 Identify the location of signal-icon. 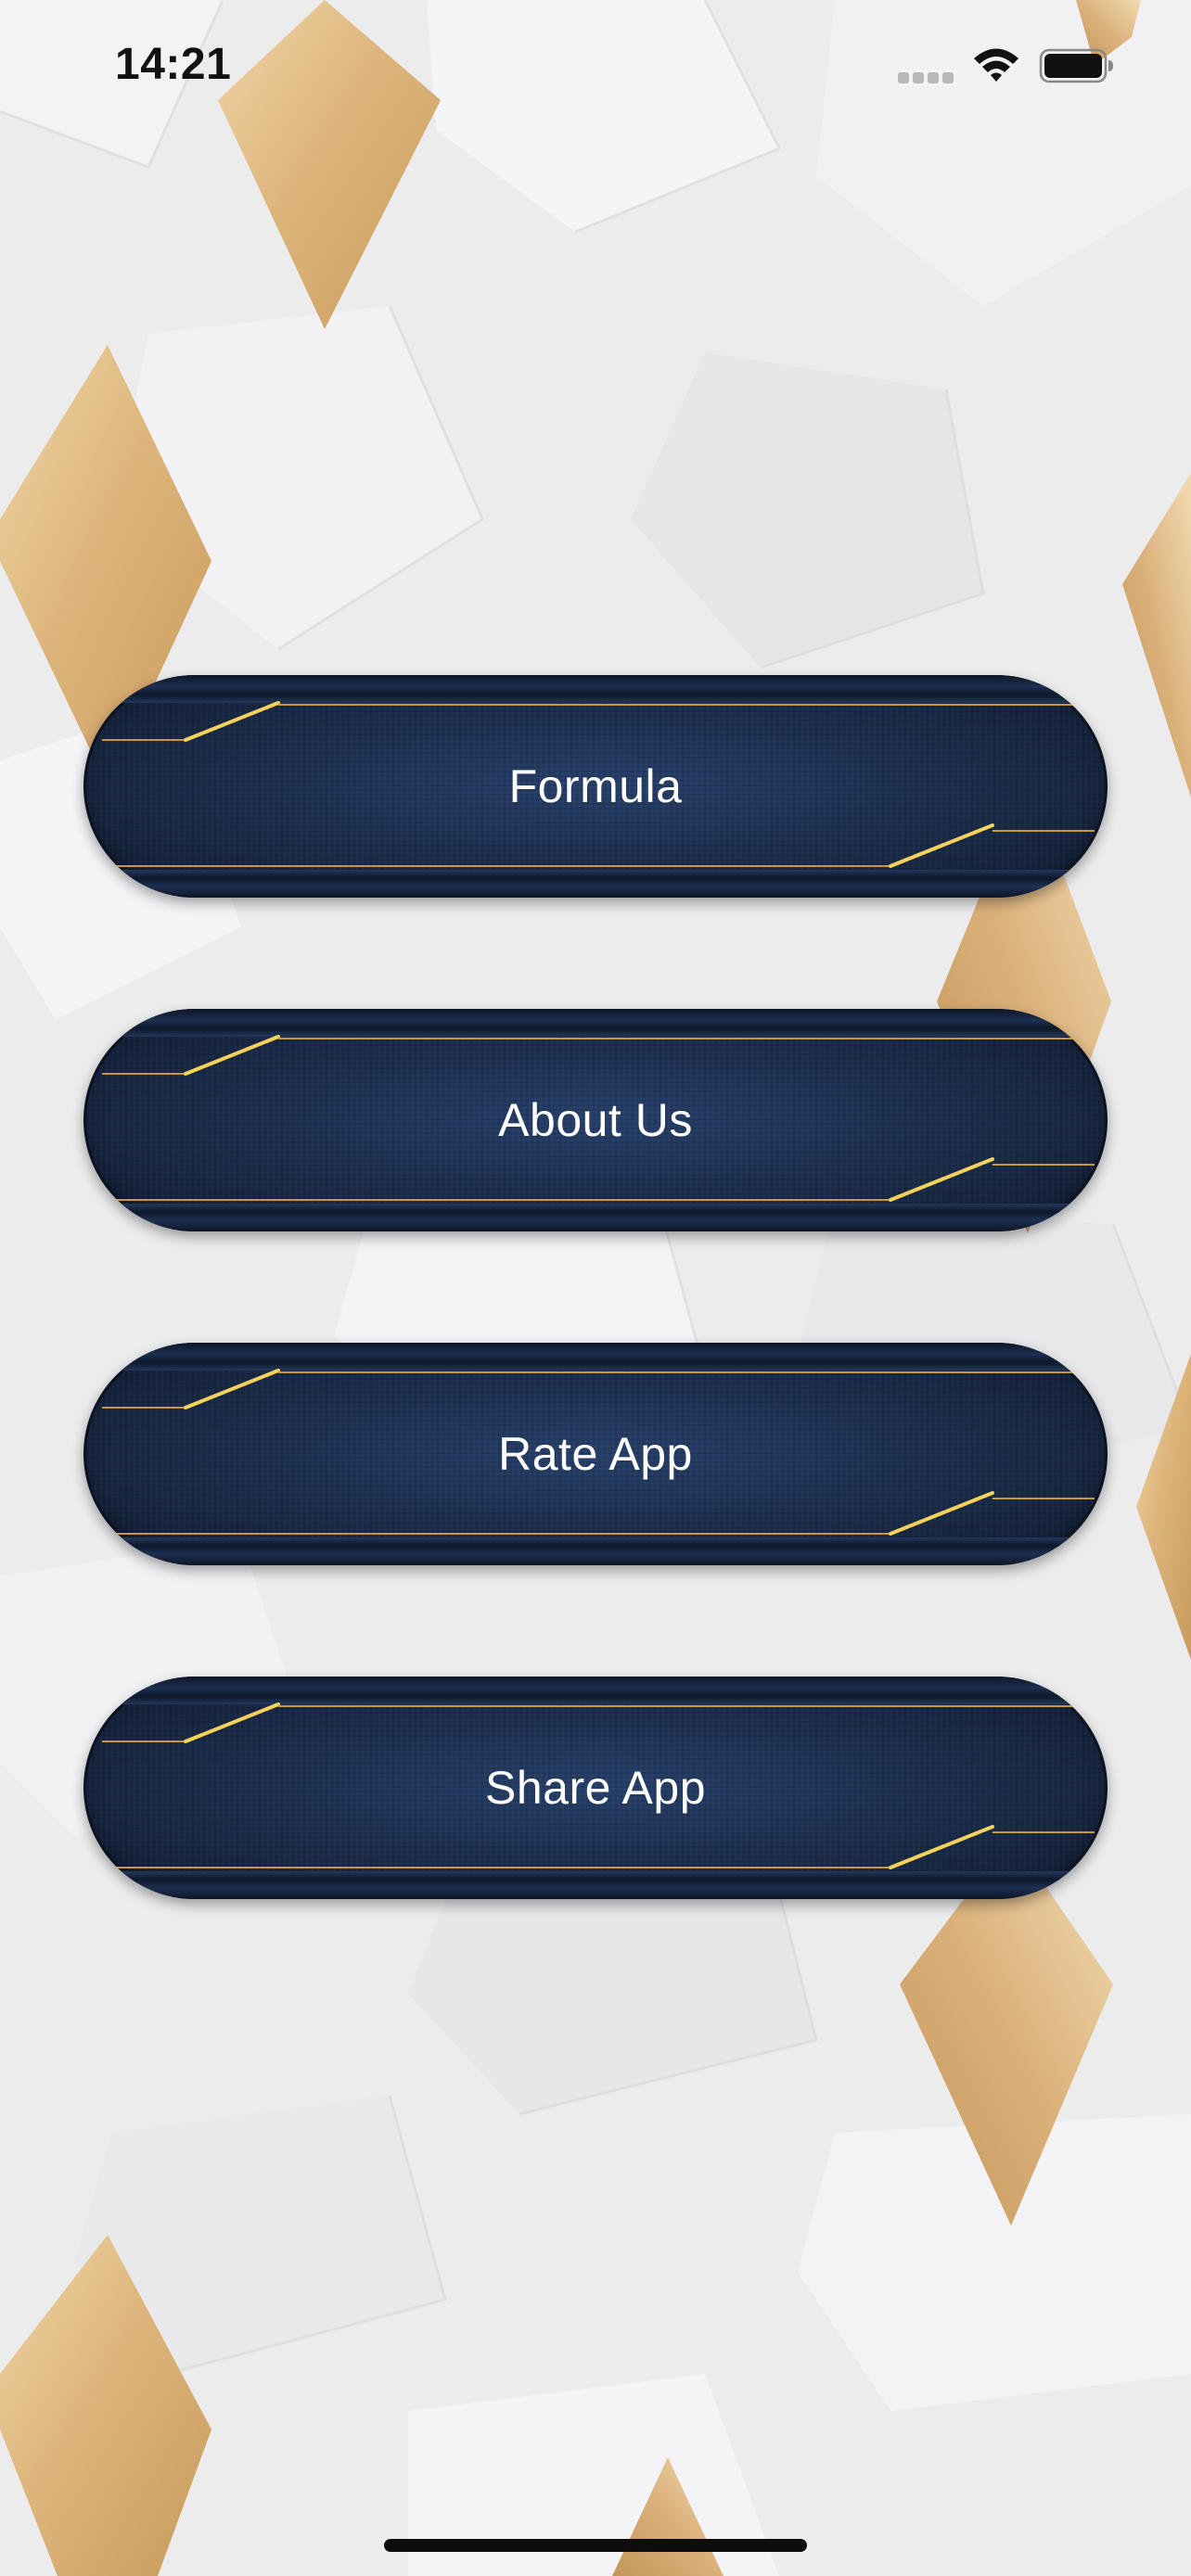
(927, 79).